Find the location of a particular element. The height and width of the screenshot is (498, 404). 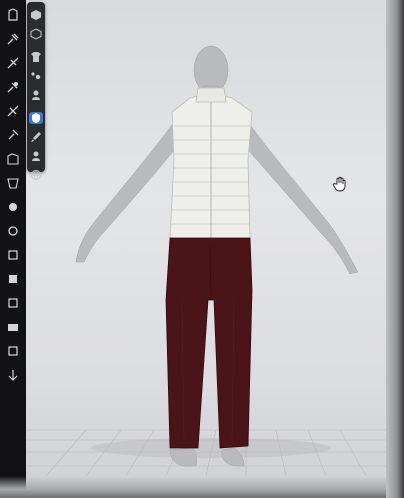

shirt-icon is located at coordinates (36, 57).